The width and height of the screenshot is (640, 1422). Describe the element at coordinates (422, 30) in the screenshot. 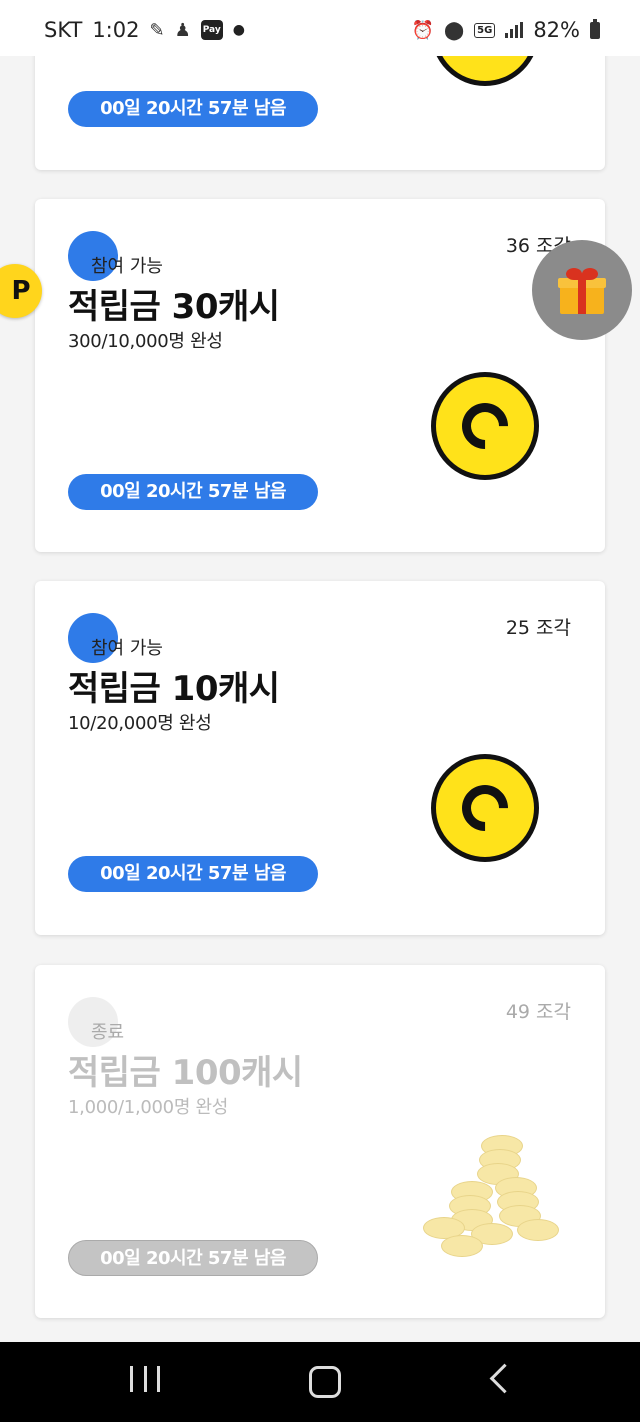

I see `alarm-icon: ⏰` at that location.